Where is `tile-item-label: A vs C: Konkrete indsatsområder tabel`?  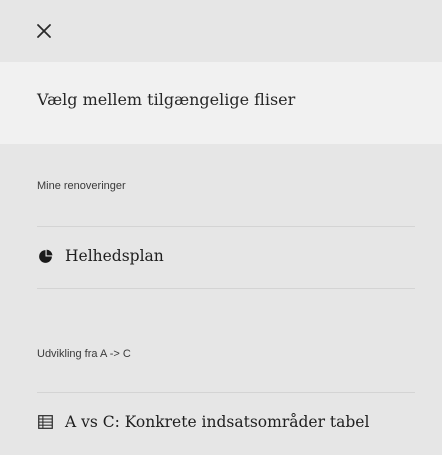 tile-item-label: A vs C: Konkrete indsatsområder tabel is located at coordinates (217, 422).